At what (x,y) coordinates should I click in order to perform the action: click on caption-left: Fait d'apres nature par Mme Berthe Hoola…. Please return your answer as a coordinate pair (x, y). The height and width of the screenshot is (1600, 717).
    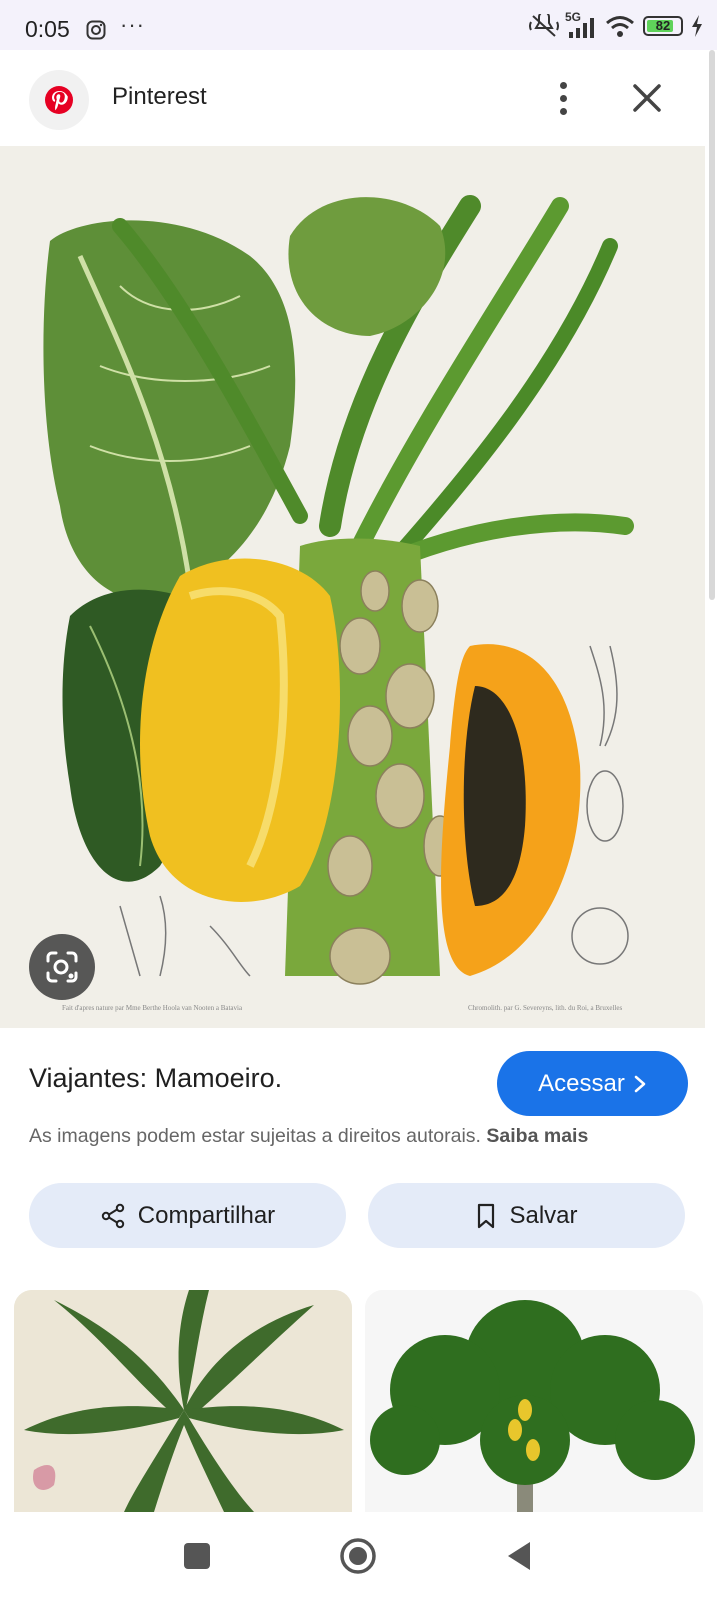
    Looking at the image, I should click on (152, 1008).